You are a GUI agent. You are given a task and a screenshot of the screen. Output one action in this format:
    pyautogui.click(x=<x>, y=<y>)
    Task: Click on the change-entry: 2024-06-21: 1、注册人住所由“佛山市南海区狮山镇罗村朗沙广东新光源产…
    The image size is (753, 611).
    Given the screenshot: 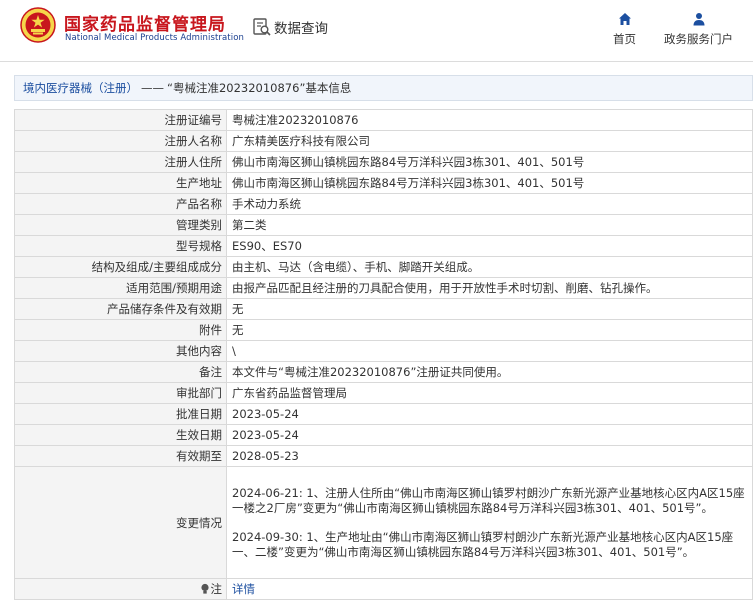 What is the action you would take?
    pyautogui.click(x=488, y=500)
    